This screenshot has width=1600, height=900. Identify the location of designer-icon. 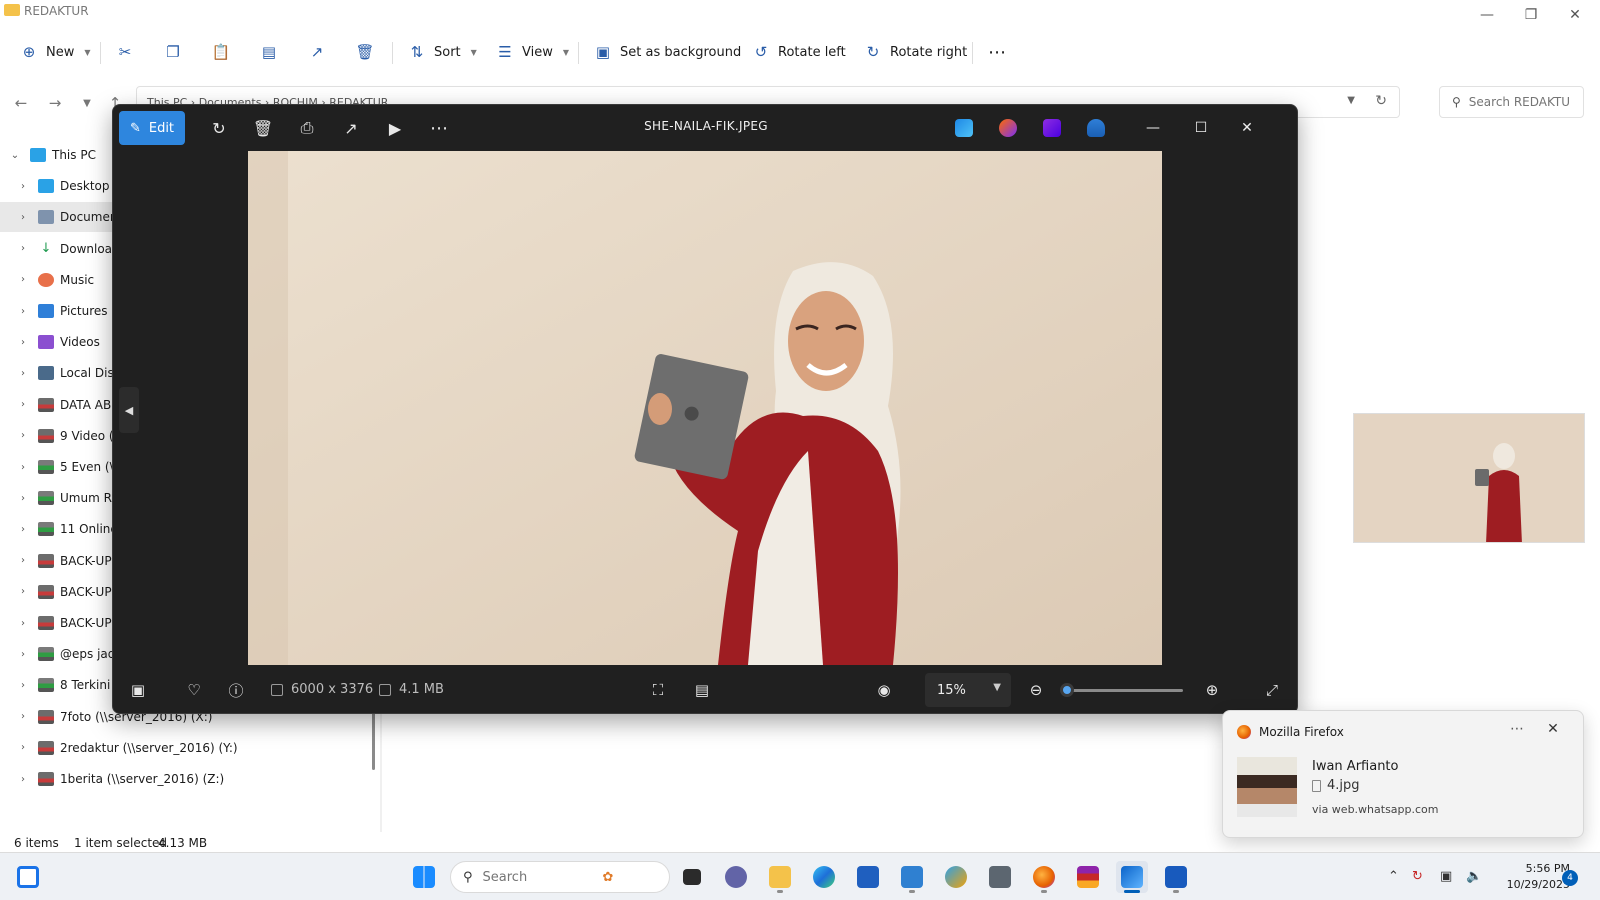
(1008, 128).